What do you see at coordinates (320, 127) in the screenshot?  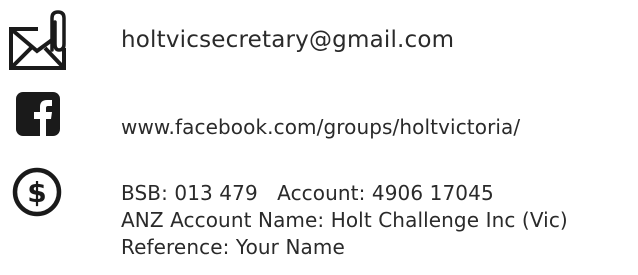 I see `facebook-url: www.facebook.com/groups/holtvictoria/` at bounding box center [320, 127].